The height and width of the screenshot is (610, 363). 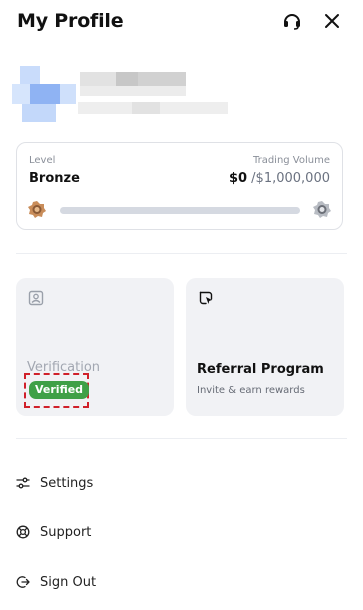 What do you see at coordinates (66, 532) in the screenshot?
I see `menu-label: Support` at bounding box center [66, 532].